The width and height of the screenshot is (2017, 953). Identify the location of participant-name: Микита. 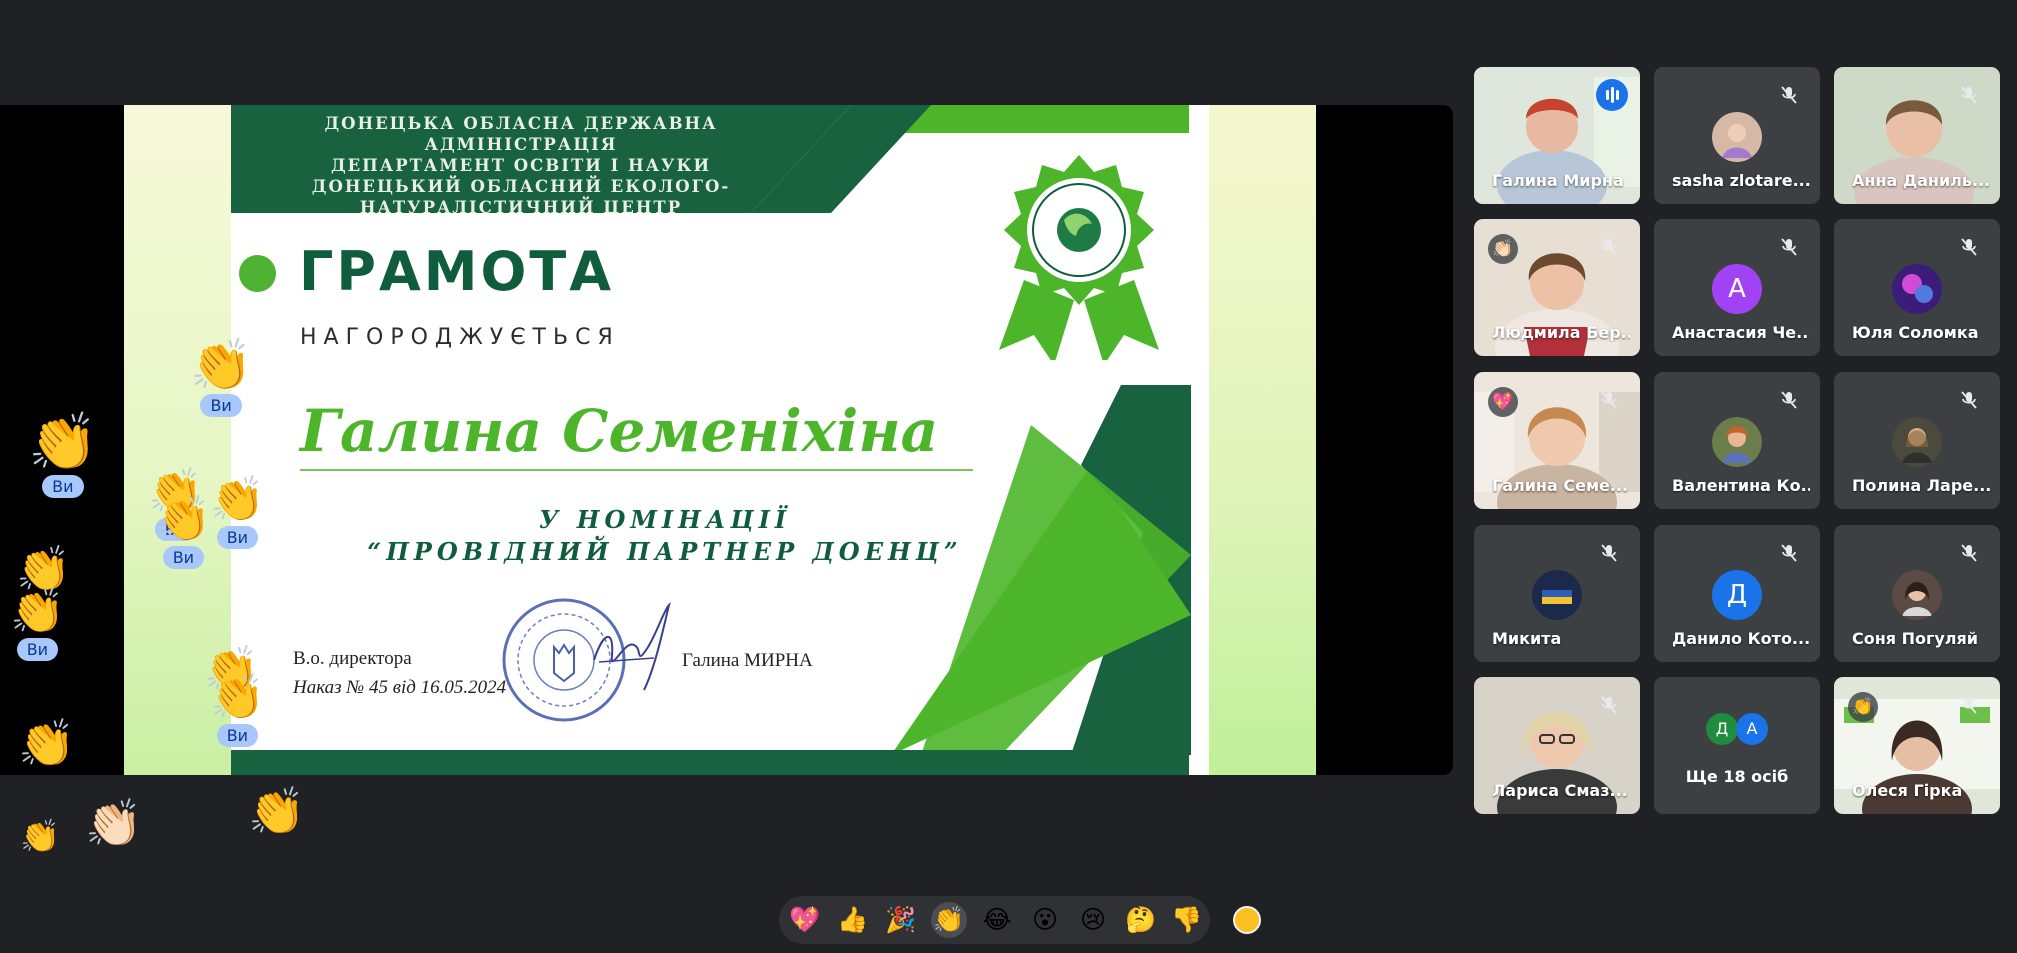
(1527, 638).